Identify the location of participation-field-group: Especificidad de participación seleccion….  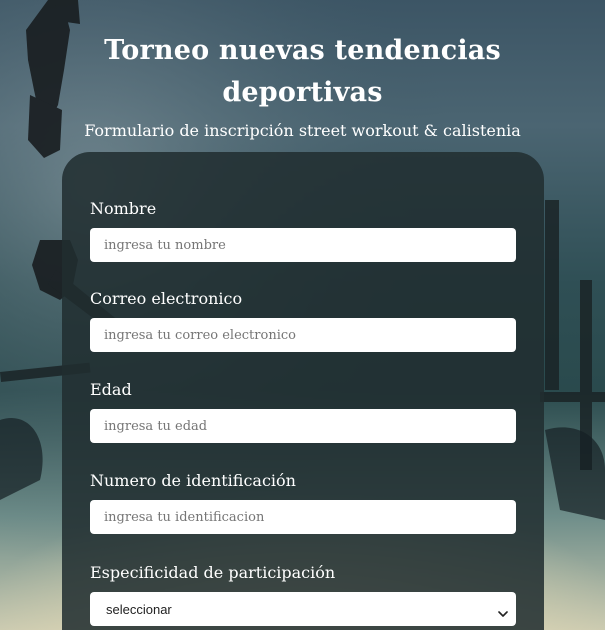
(303, 594).